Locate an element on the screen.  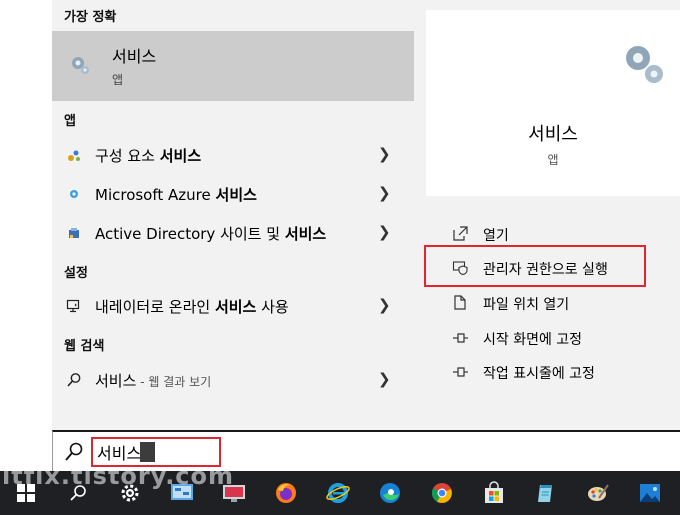
settings-result-narrator-services: 내레이터로 온라인 서비스 사용 ❯ is located at coordinates (233, 306).